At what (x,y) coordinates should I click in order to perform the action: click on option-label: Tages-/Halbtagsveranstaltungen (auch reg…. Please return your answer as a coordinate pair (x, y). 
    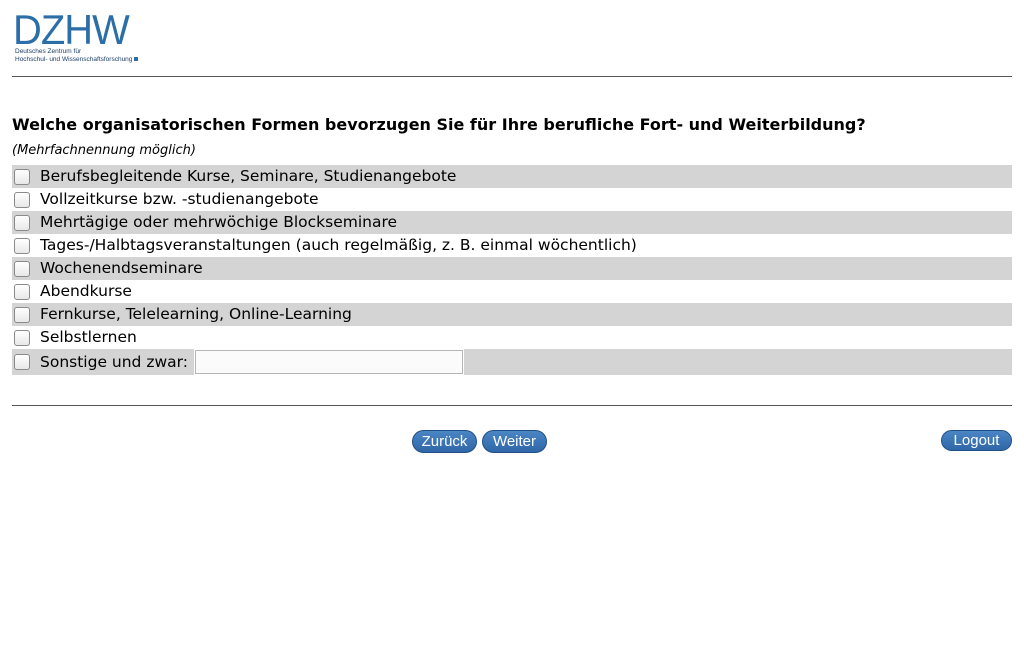
    Looking at the image, I should click on (338, 245).